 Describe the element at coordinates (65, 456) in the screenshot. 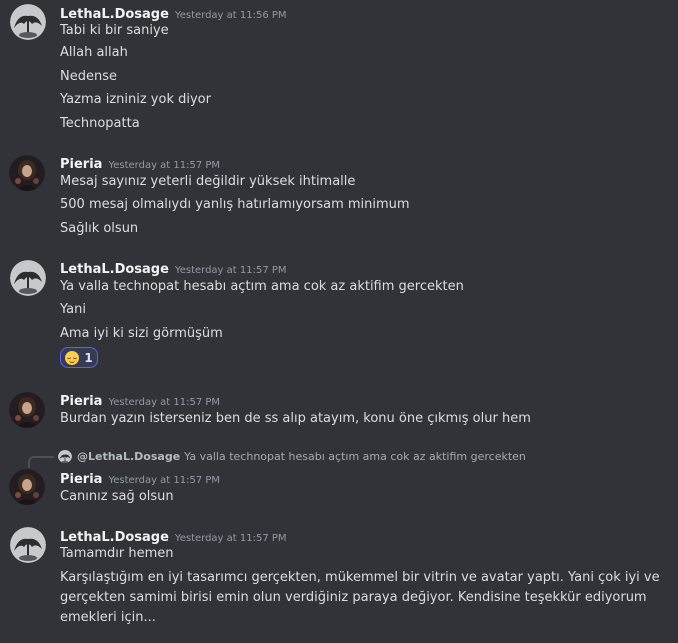

I see `reply-avatar` at that location.